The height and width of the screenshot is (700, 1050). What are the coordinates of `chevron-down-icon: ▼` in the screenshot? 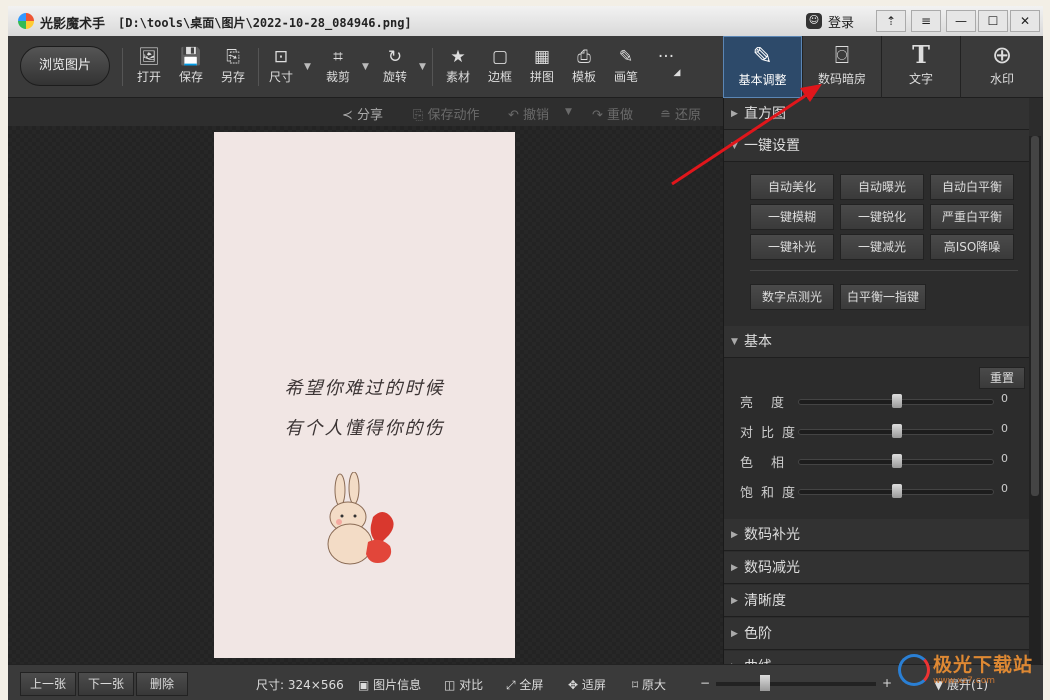 It's located at (734, 342).